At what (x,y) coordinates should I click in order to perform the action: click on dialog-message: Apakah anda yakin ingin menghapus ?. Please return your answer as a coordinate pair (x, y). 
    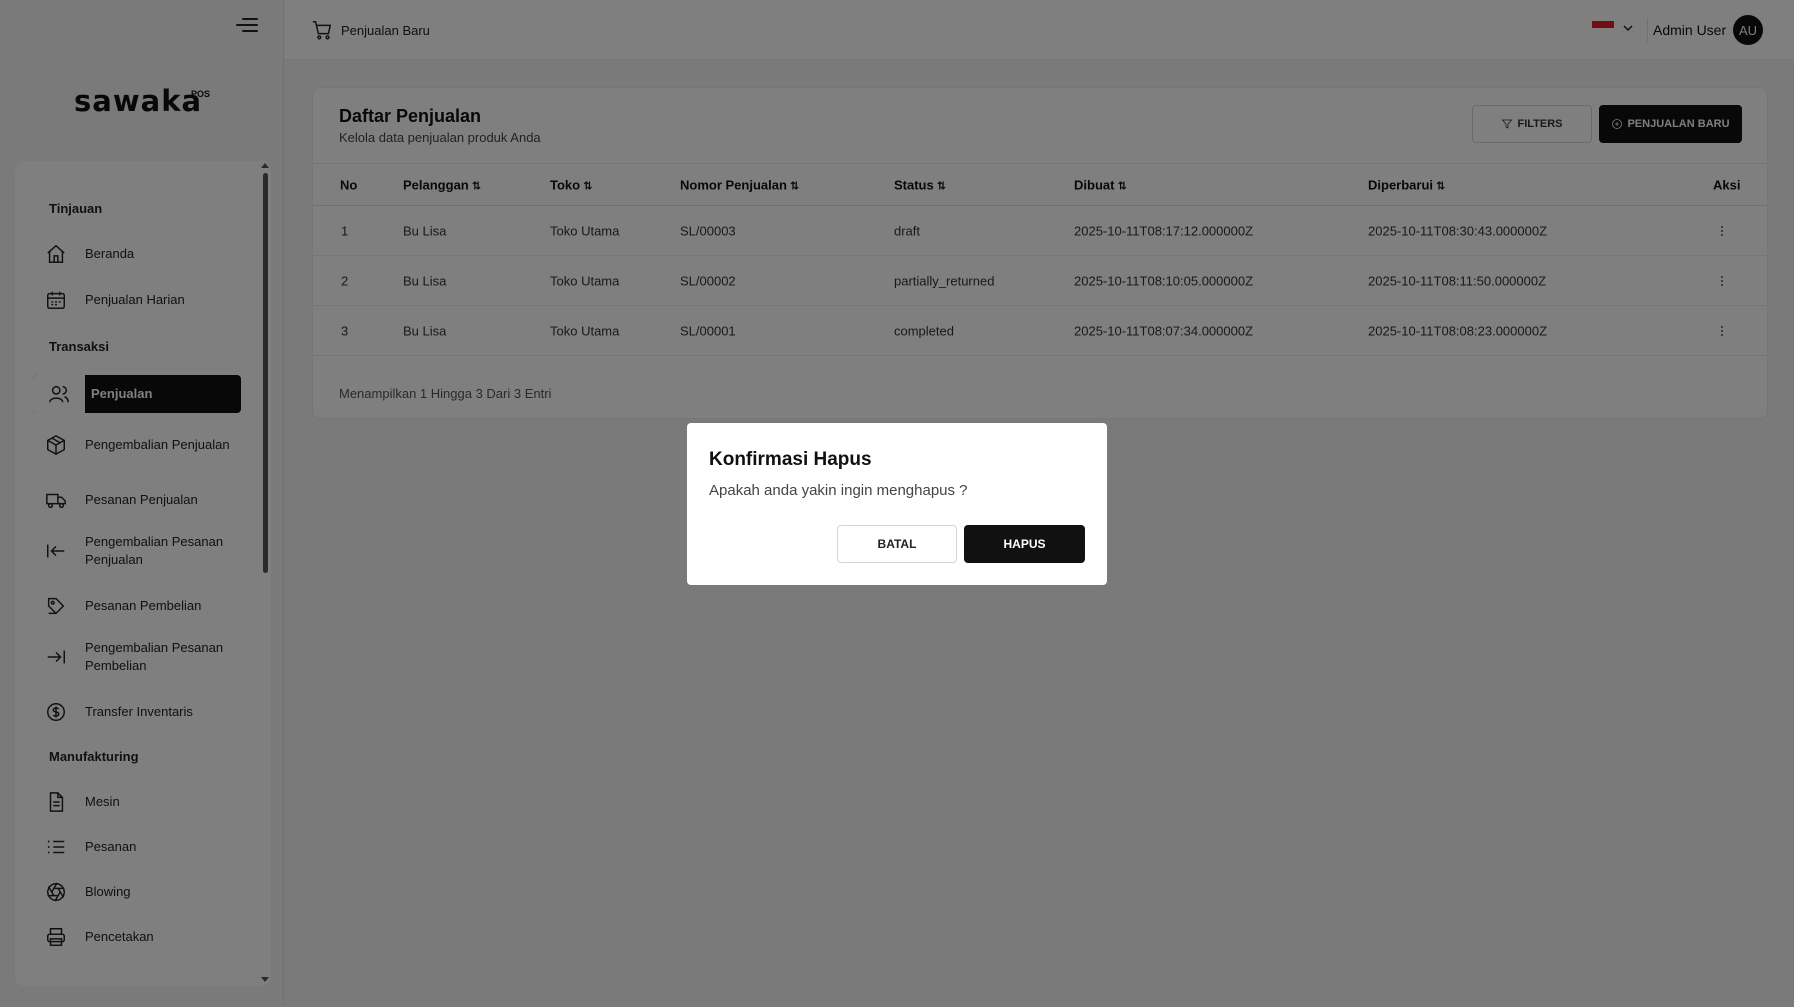
    Looking at the image, I should click on (838, 490).